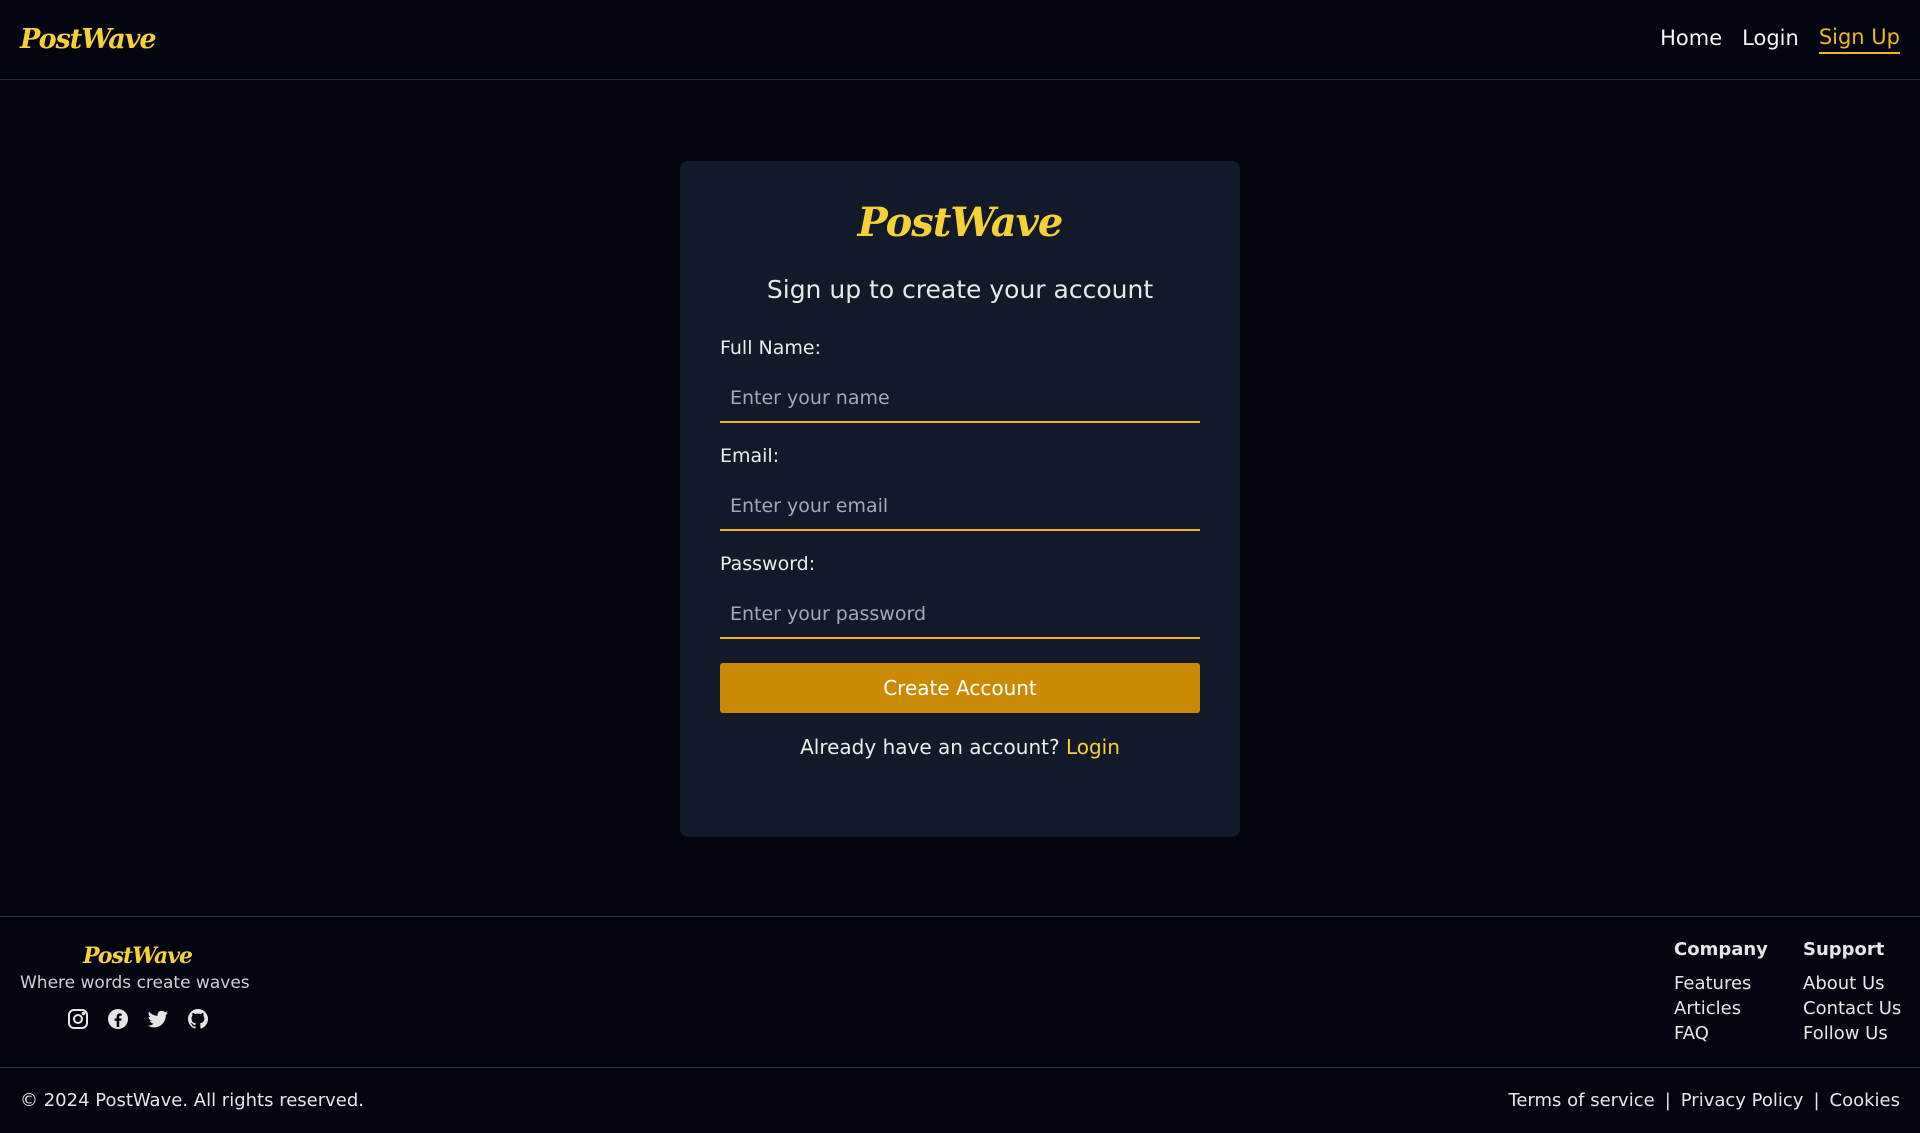 The image size is (1920, 1133). I want to click on email-group: Email:, so click(960, 488).